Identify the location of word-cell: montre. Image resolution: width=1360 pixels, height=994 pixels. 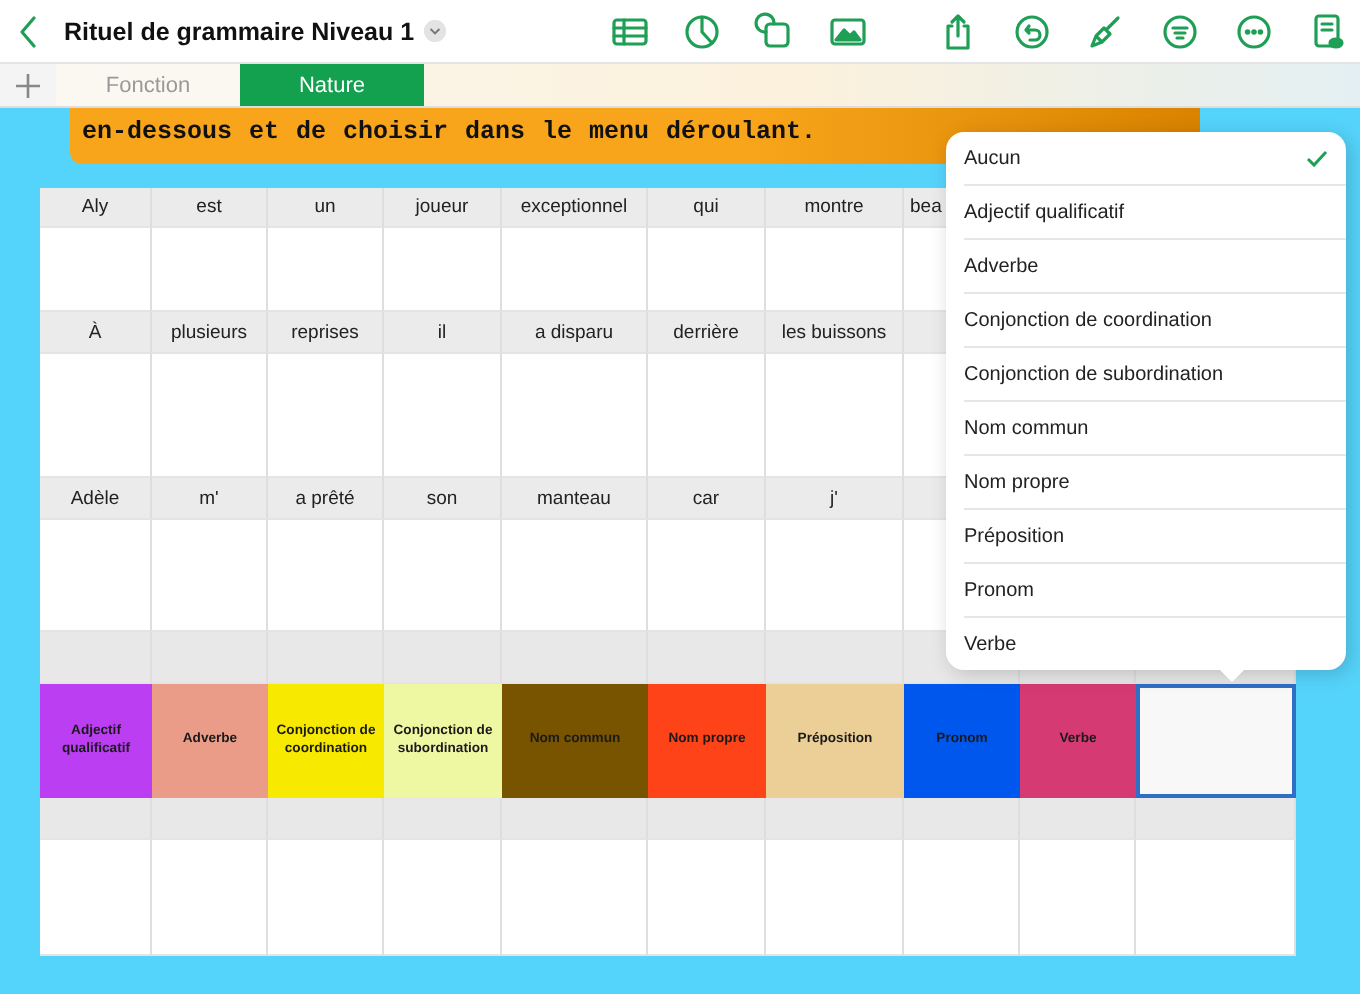
(835, 208).